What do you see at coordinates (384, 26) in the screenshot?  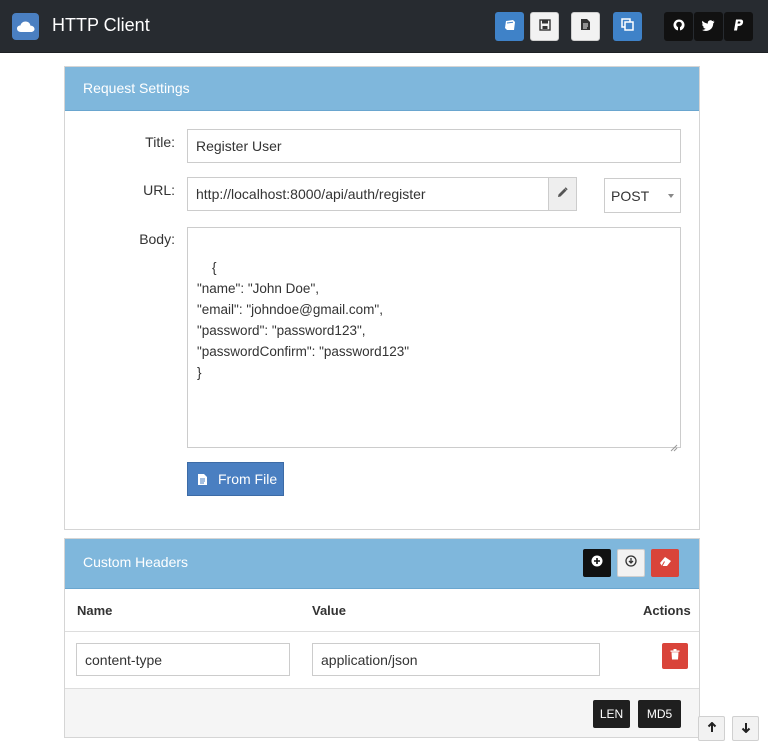 I see `top-bar: HTTP Client` at bounding box center [384, 26].